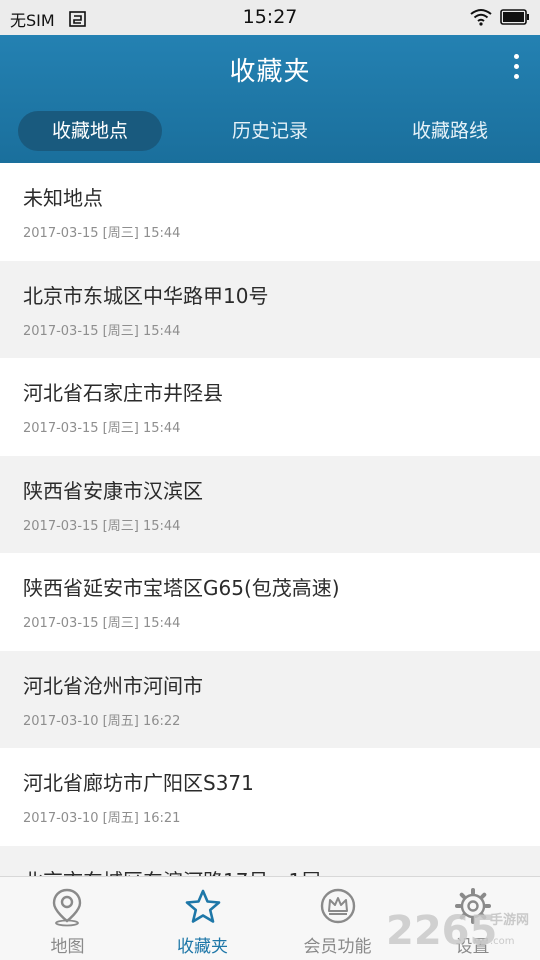  Describe the element at coordinates (481, 17) in the screenshot. I see `wifi-icon` at that location.